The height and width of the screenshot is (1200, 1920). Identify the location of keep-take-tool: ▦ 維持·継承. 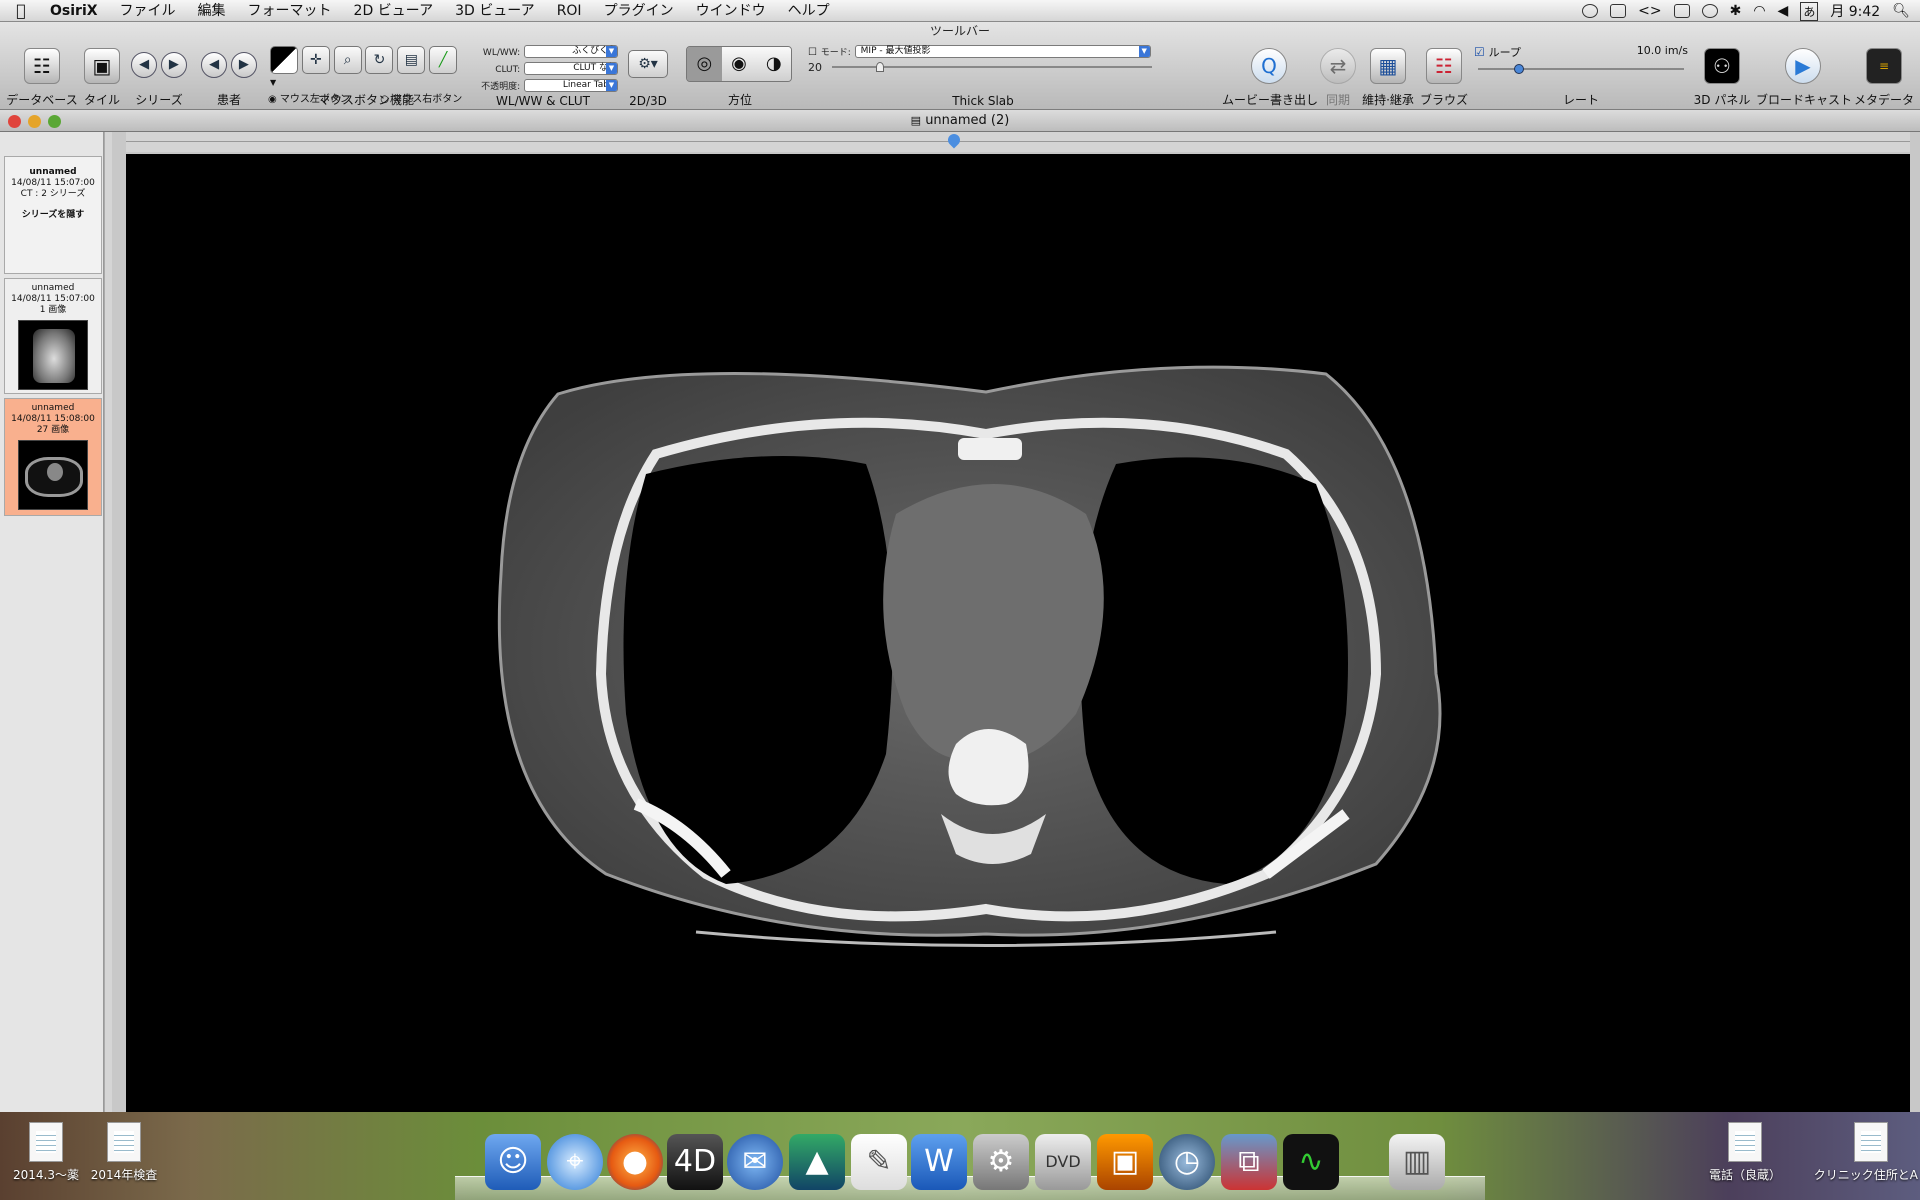
(1388, 75).